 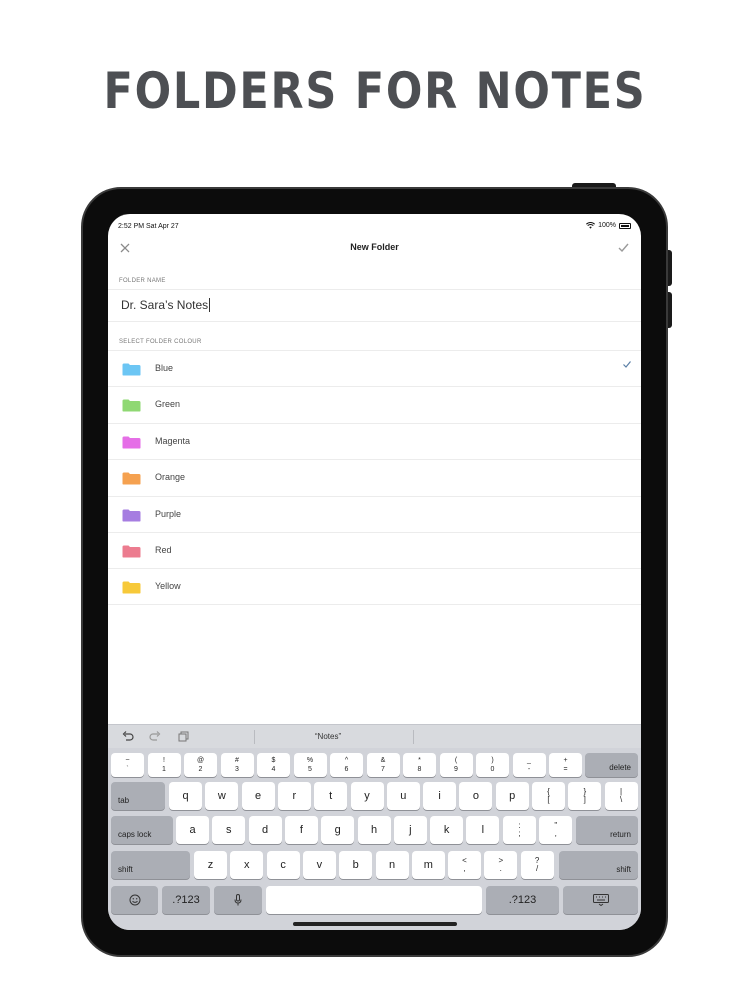 I want to click on key-4: $4, so click(x=273, y=765).